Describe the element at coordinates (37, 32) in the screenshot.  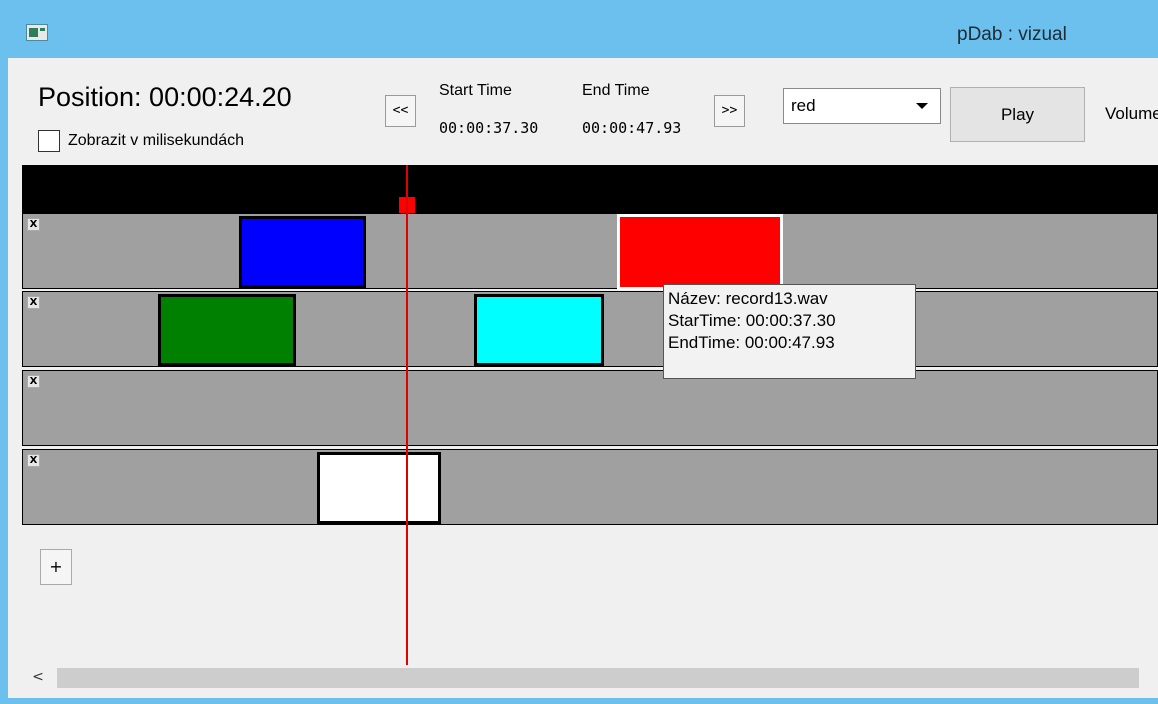
I see `app-icon` at that location.